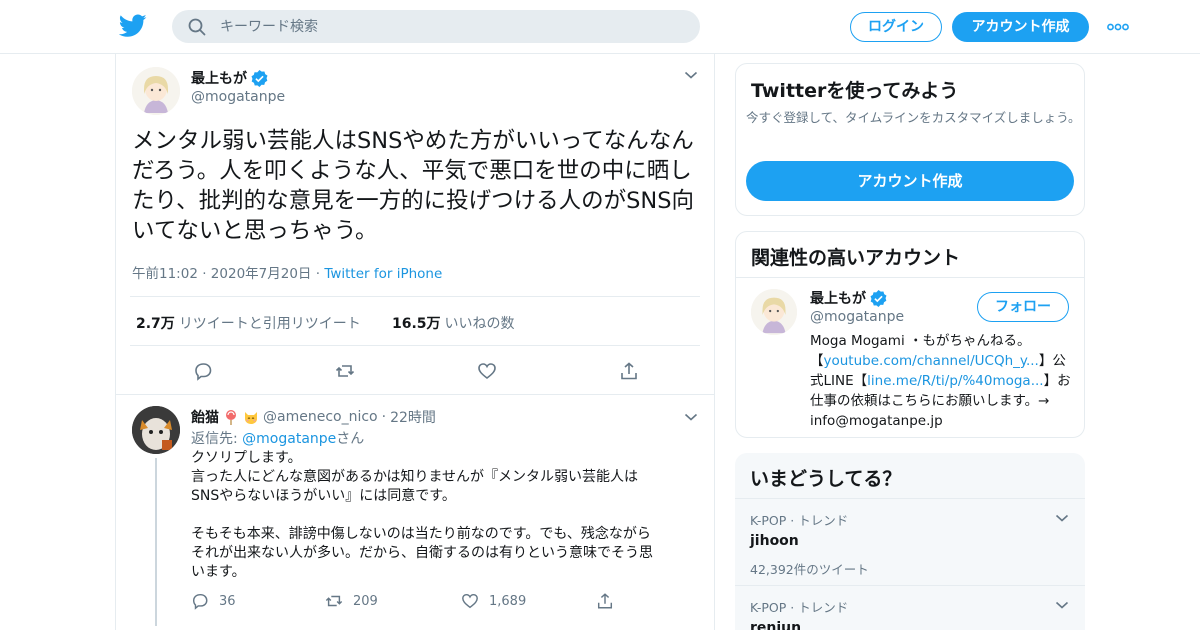  I want to click on related-accounts-title: 関連性の高いアカウント, so click(856, 258).